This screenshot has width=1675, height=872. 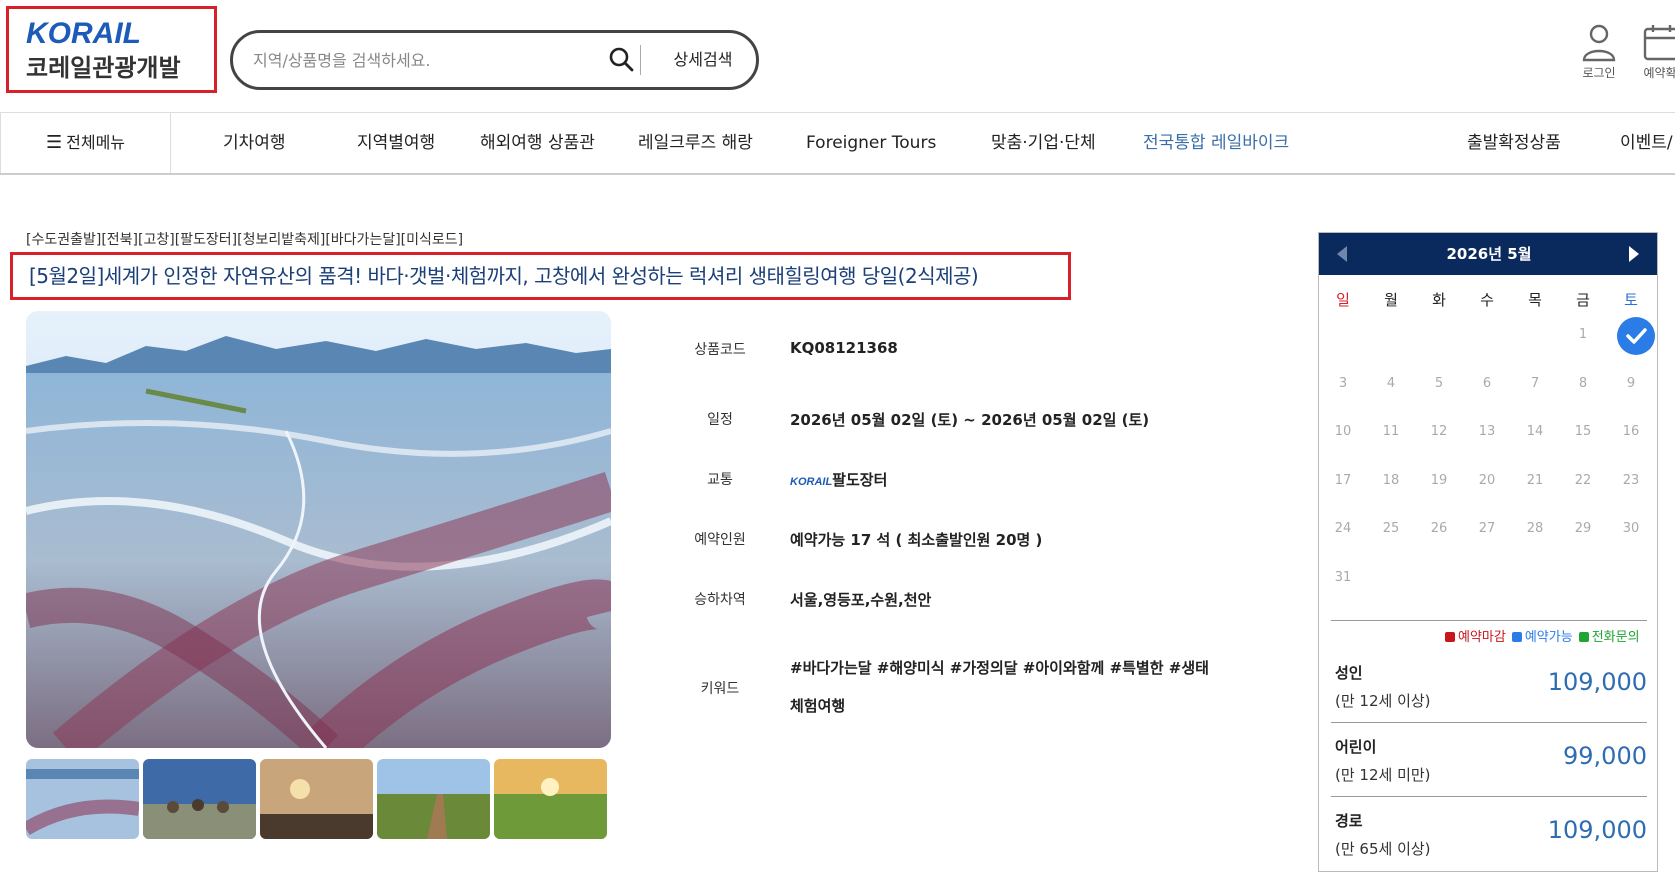 I want to click on calendar-header: 2026년 5월, so click(x=1488, y=254).